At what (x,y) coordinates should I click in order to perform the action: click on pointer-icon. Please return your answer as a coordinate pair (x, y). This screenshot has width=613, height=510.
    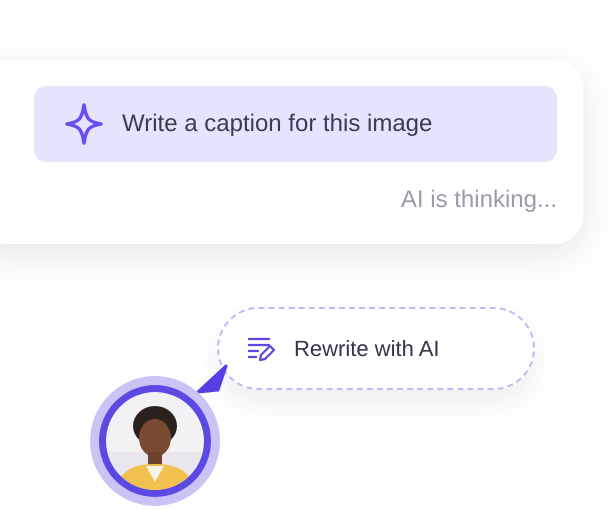
    Looking at the image, I should click on (212, 379).